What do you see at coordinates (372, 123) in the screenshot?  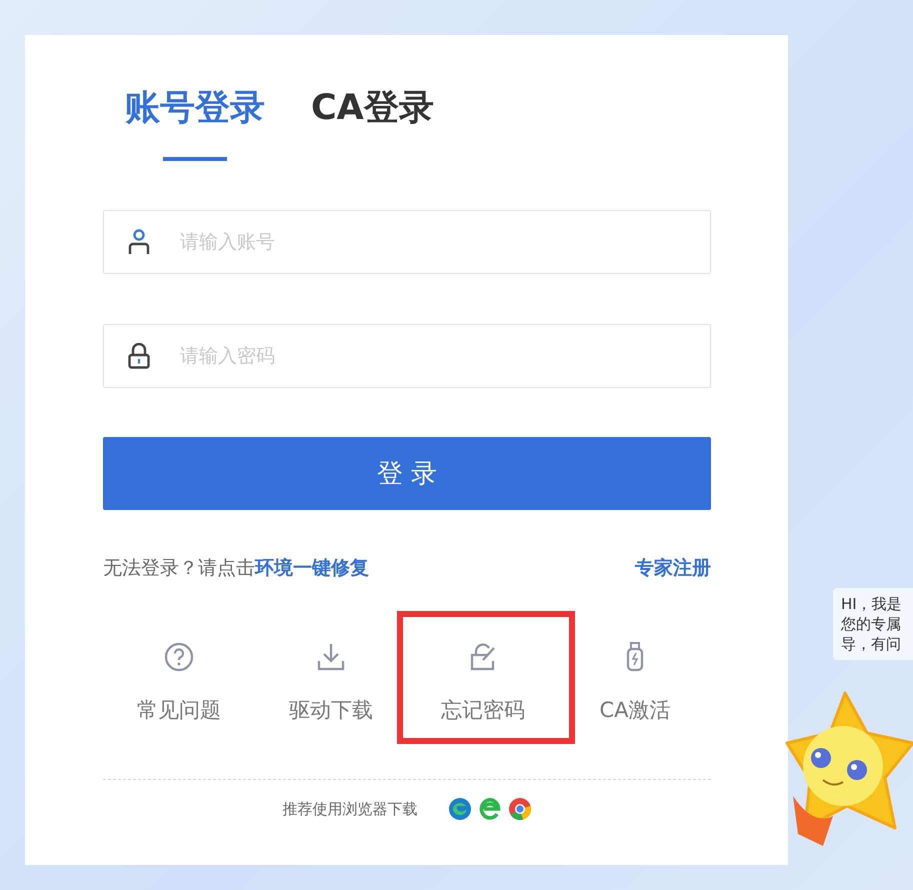 I see `login-tab: CA登录` at bounding box center [372, 123].